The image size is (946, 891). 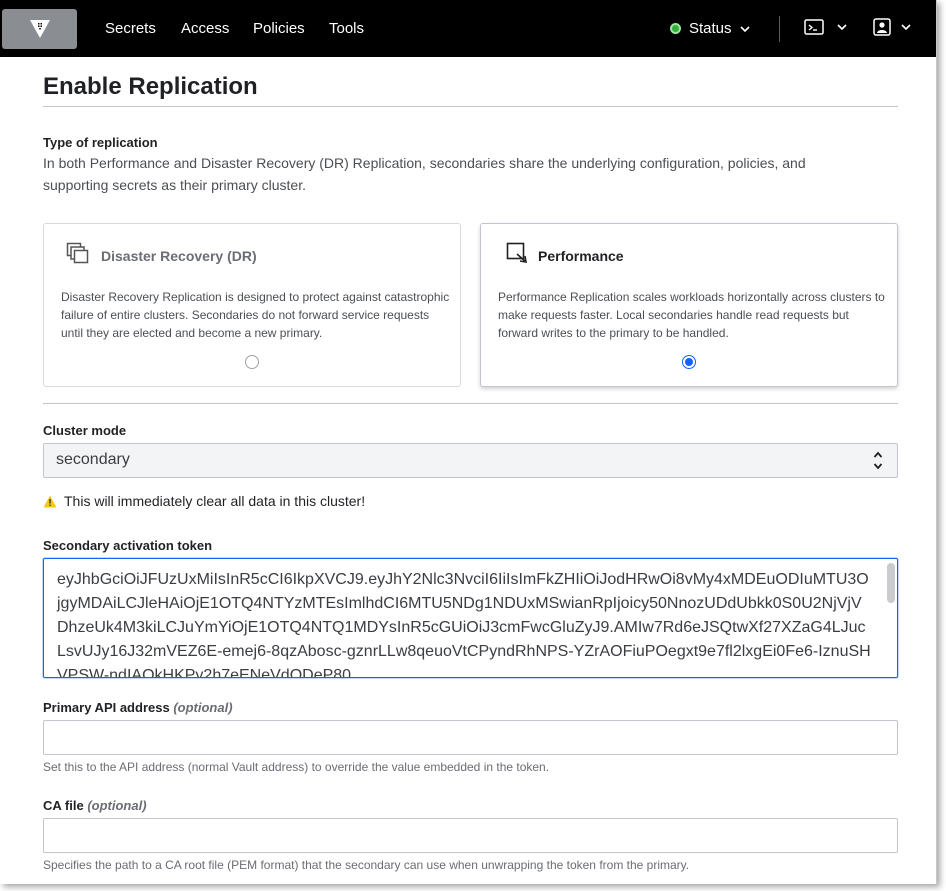 I want to click on console-toggle-button, so click(x=825, y=27).